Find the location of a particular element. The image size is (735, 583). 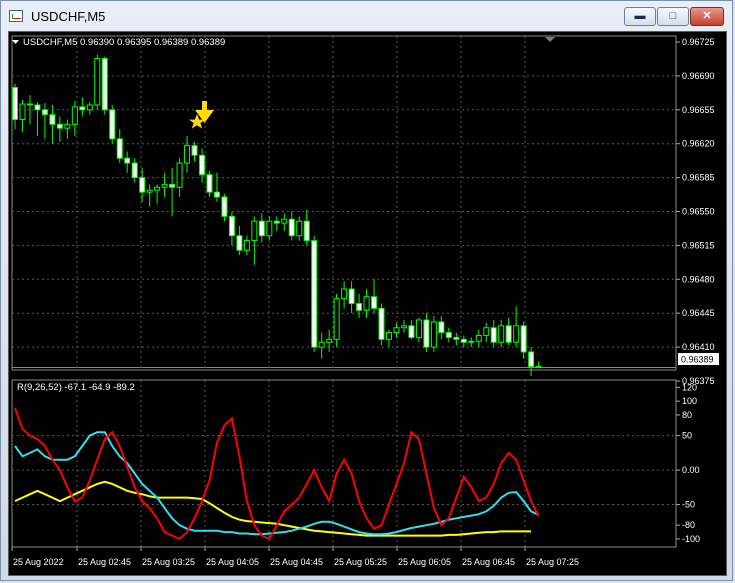

price-tick-label: 0.96515 is located at coordinates (698, 245).